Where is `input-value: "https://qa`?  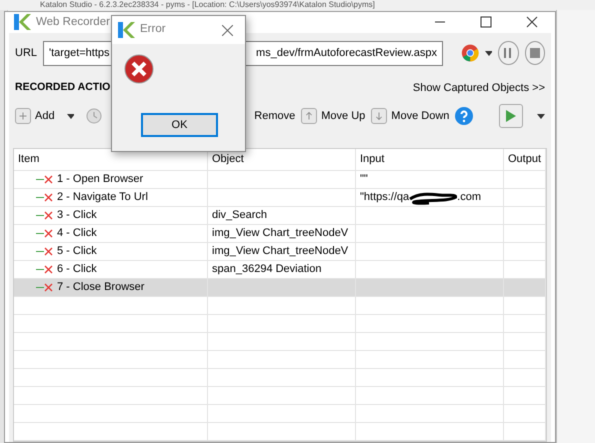
input-value: "https://qa is located at coordinates (385, 197).